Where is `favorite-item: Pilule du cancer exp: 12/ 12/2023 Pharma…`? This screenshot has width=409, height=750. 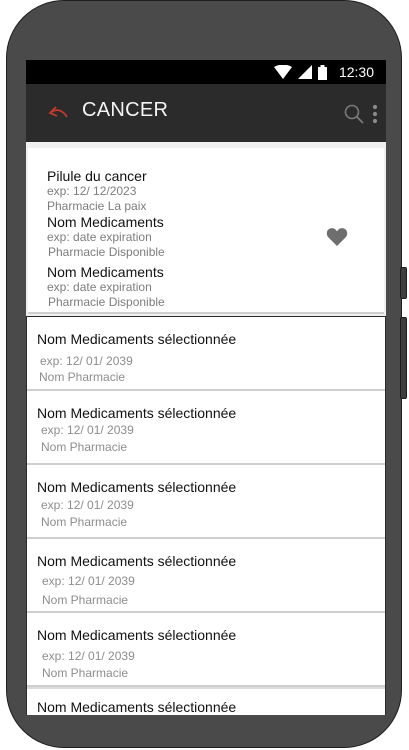
favorite-item: Pilule du cancer exp: 12/ 12/2023 Pharma… is located at coordinates (97, 191).